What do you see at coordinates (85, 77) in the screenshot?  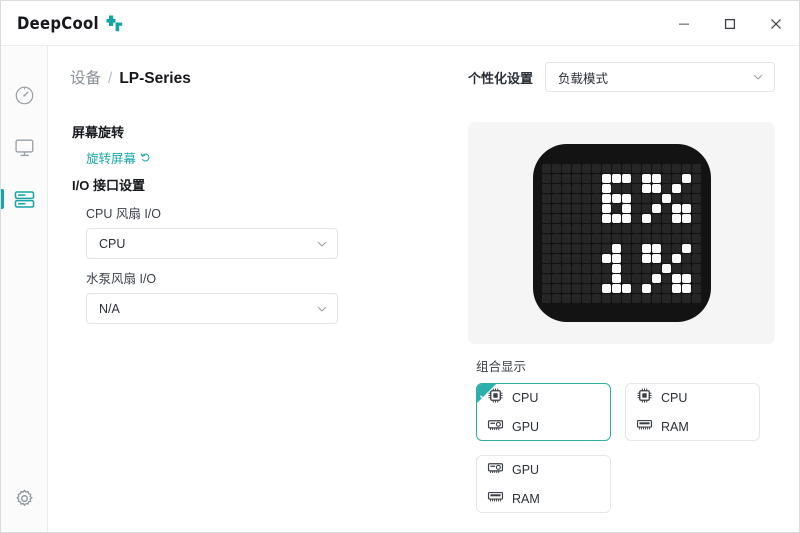 I see `breadcrumb-root: 设备` at bounding box center [85, 77].